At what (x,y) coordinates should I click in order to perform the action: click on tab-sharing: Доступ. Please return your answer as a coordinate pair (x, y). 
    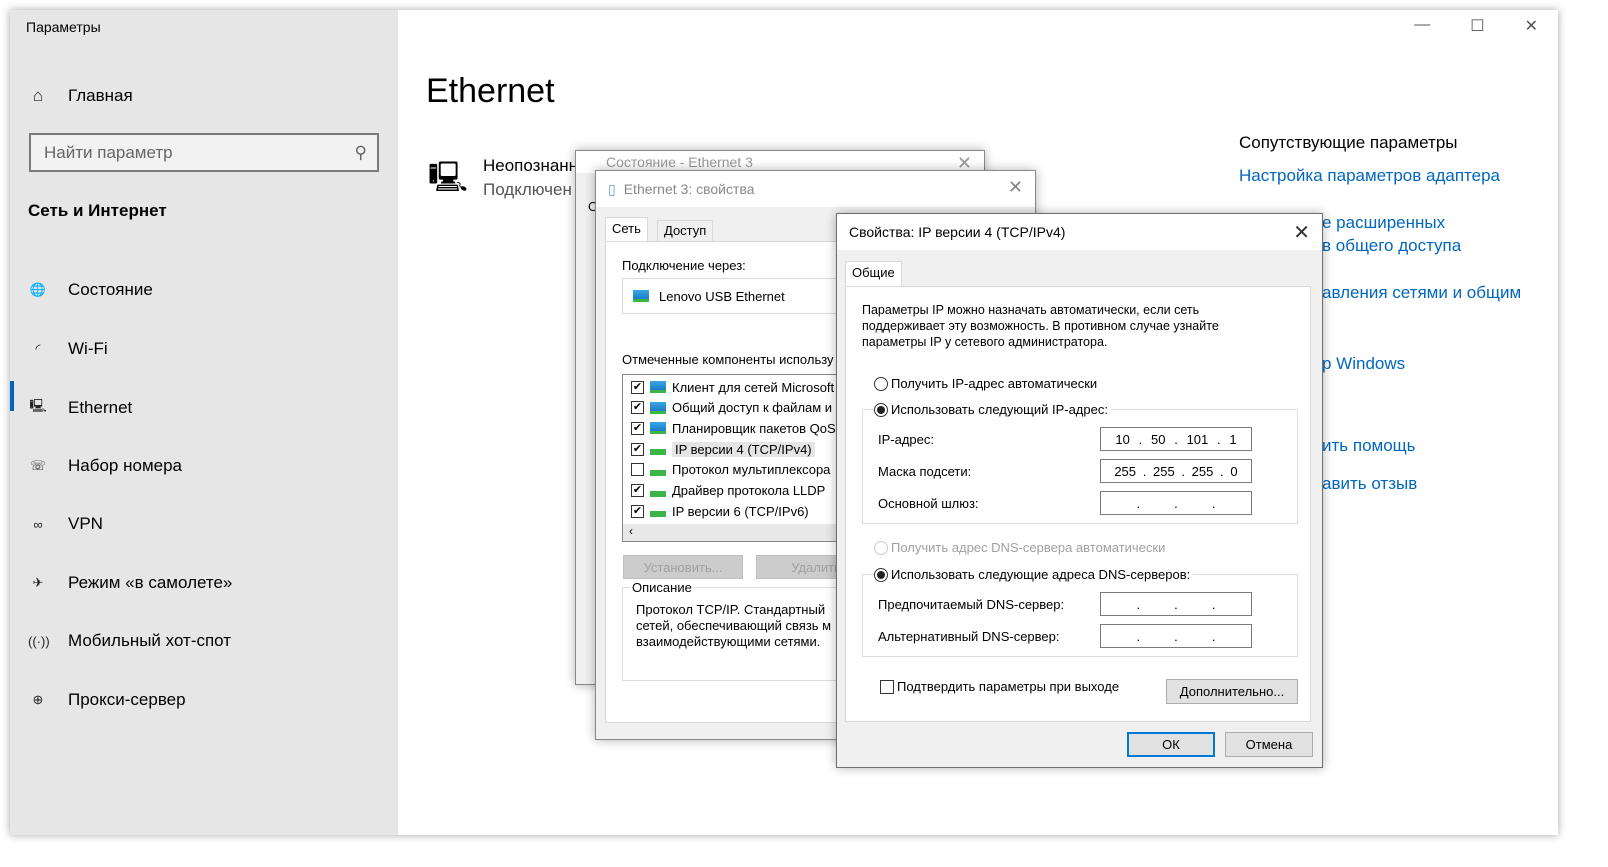
    Looking at the image, I should click on (685, 231).